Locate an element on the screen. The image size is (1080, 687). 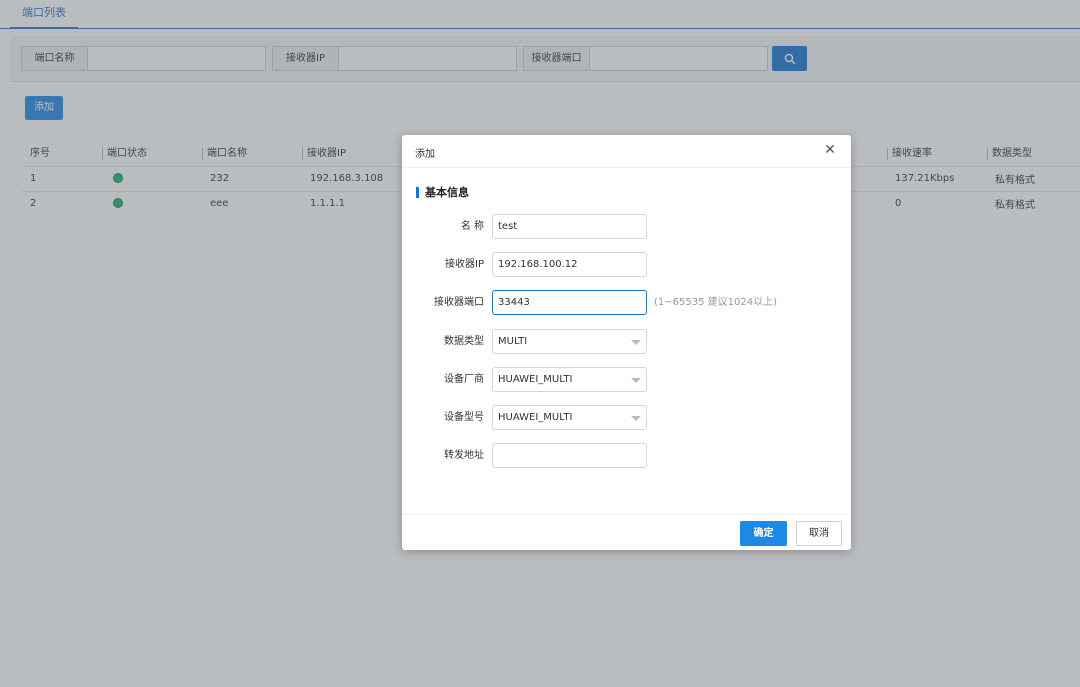
data-type-row: 数据类型 MULTI is located at coordinates (626, 341).